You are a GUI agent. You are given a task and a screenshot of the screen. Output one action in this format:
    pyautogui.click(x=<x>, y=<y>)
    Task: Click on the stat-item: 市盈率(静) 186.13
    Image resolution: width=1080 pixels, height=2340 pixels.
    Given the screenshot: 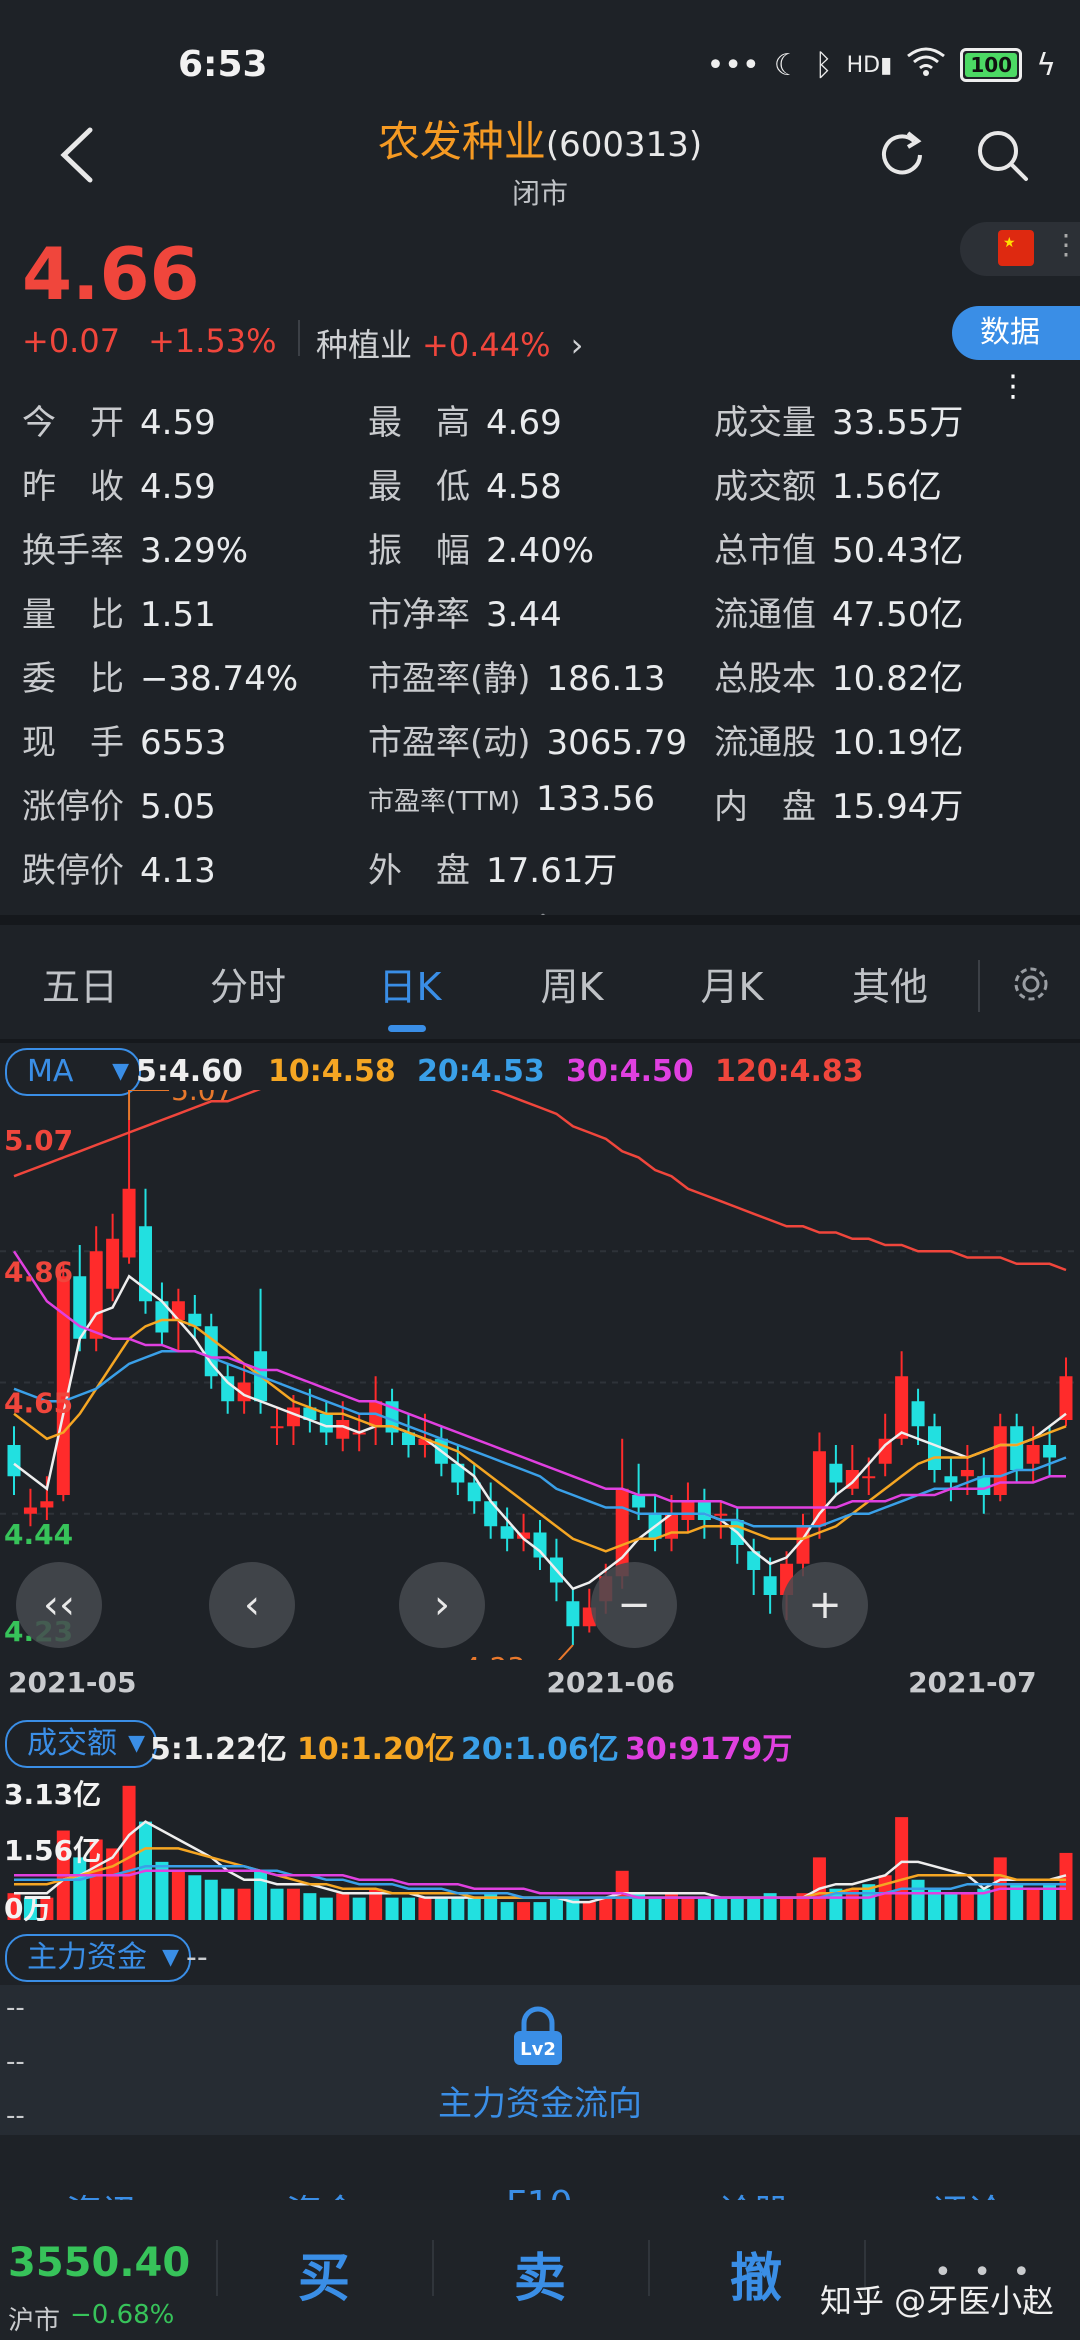 What is the action you would take?
    pyautogui.click(x=517, y=675)
    